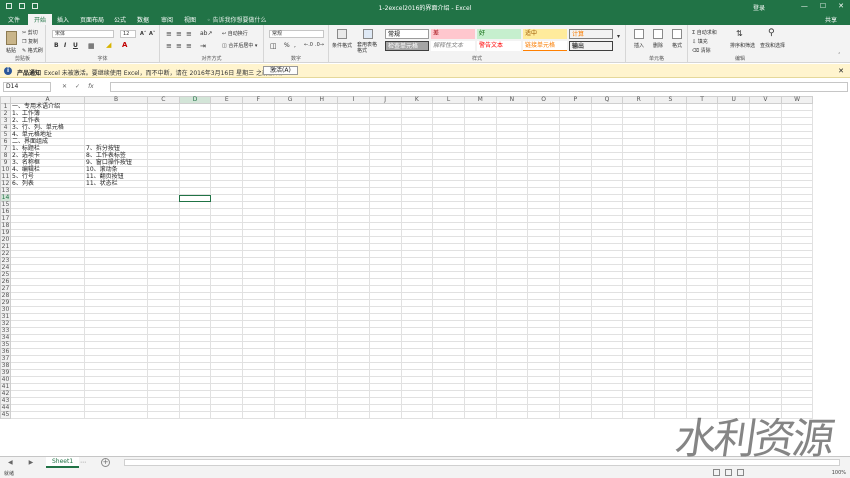 The image size is (850, 478). I want to click on cell-c42, so click(163, 394).